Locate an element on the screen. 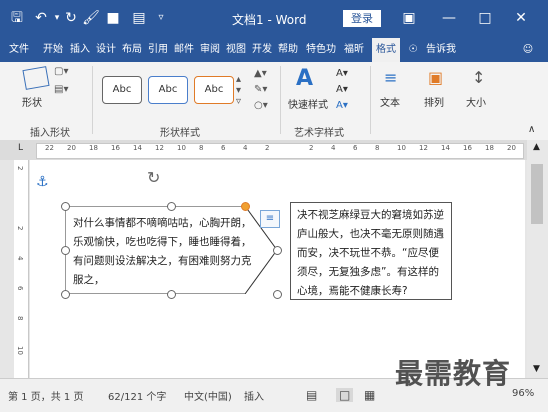 The image size is (548, 412). arrange-button: 排列 is located at coordinates (434, 101).